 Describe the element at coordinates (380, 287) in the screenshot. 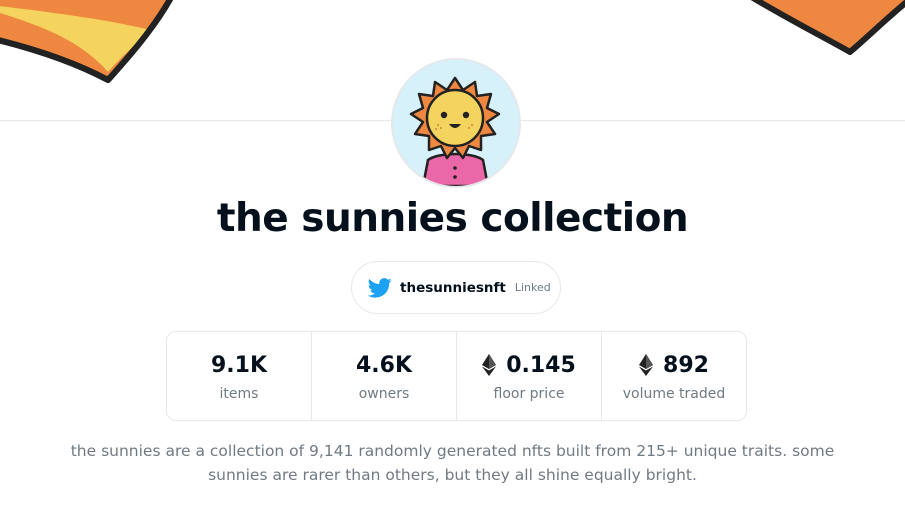

I see `twitter-icon` at that location.